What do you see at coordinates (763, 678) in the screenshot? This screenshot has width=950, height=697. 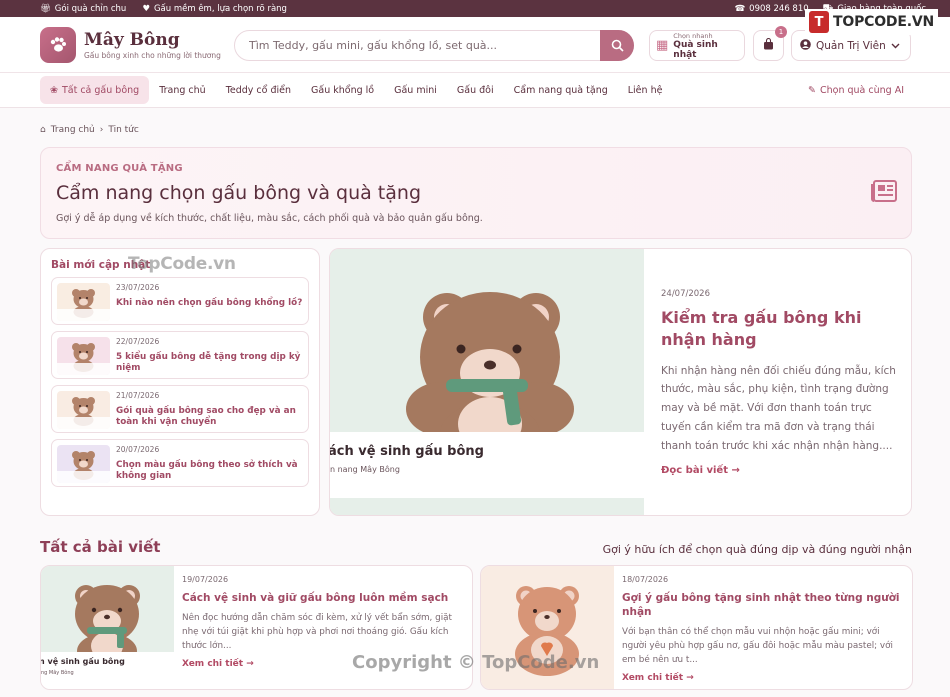 I see `post-card-more-link: Xem chi tiết →` at bounding box center [763, 678].